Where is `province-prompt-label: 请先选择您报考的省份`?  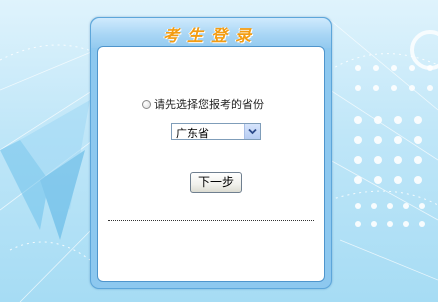 province-prompt-label: 请先选择您报考的省份 is located at coordinates (209, 104).